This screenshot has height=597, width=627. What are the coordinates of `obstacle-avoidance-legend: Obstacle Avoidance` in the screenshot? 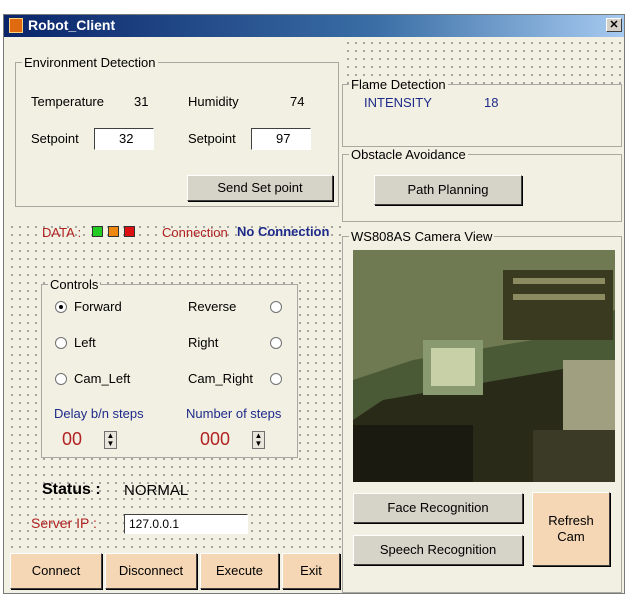 It's located at (408, 154).